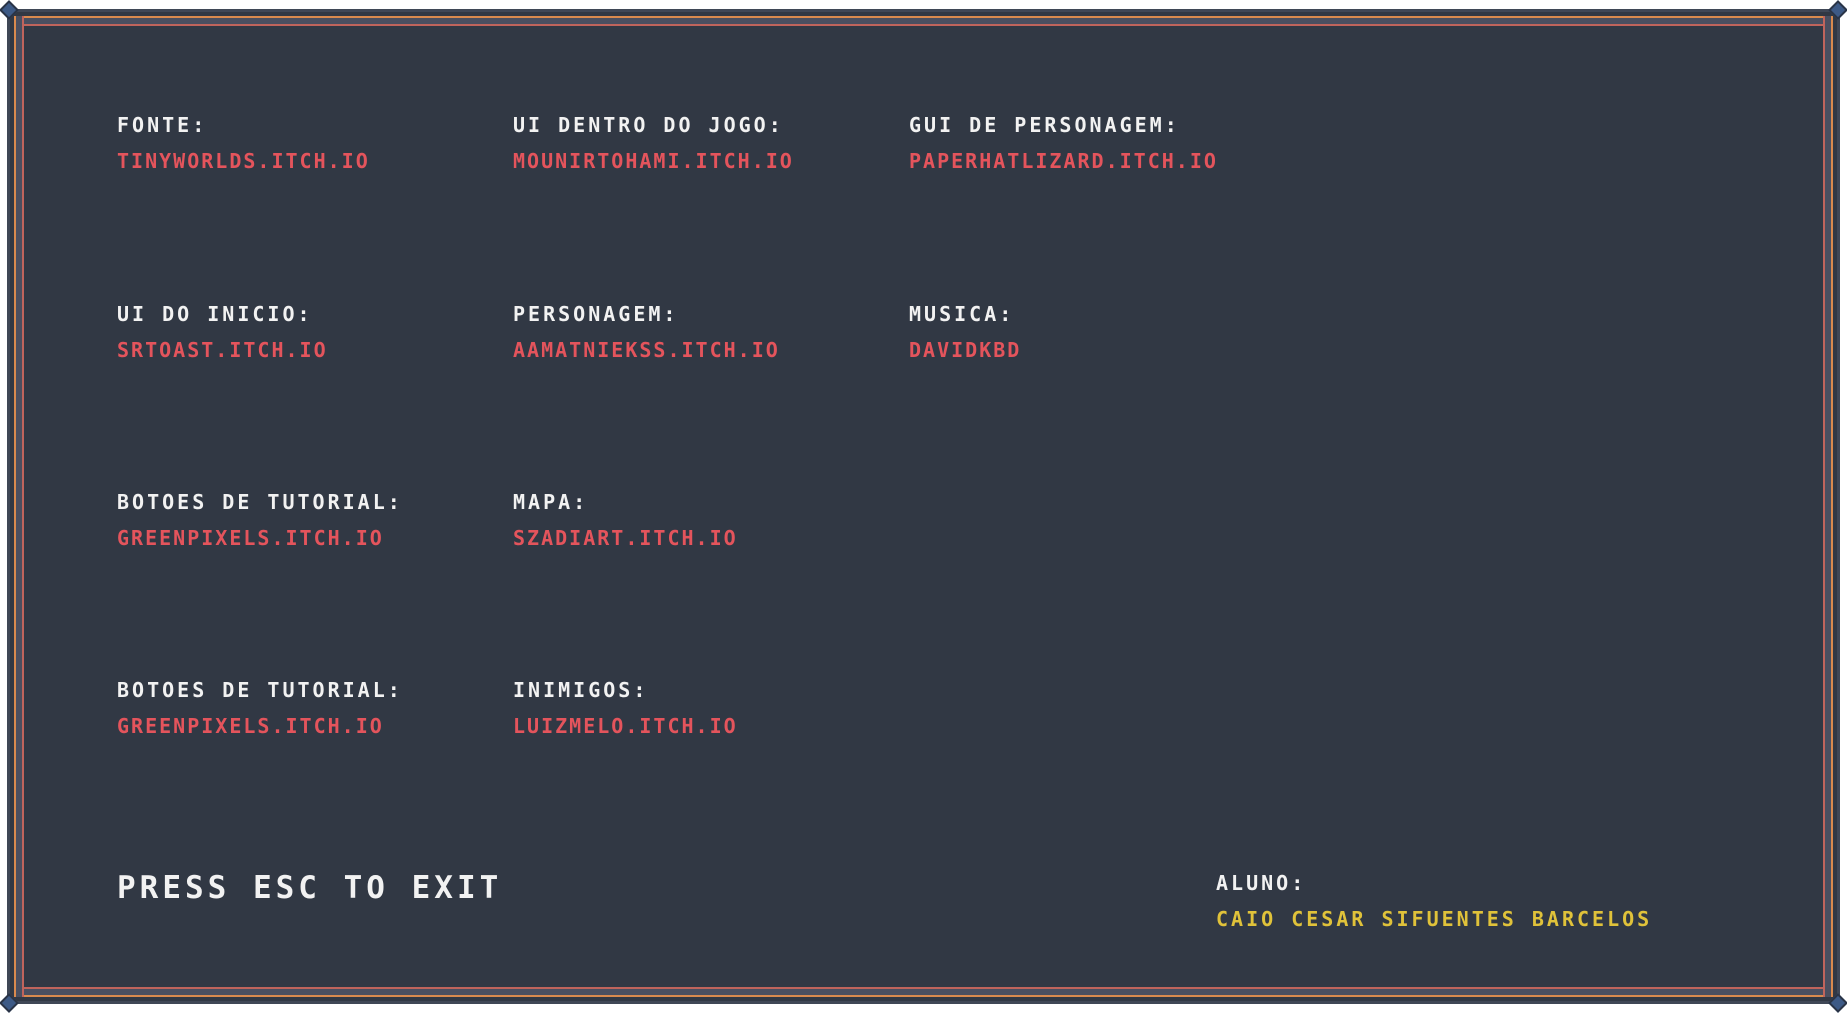 Image resolution: width=1847 pixels, height=1013 pixels. Describe the element at coordinates (215, 314) in the screenshot. I see `credit-label: UI DO INICIO:` at that location.